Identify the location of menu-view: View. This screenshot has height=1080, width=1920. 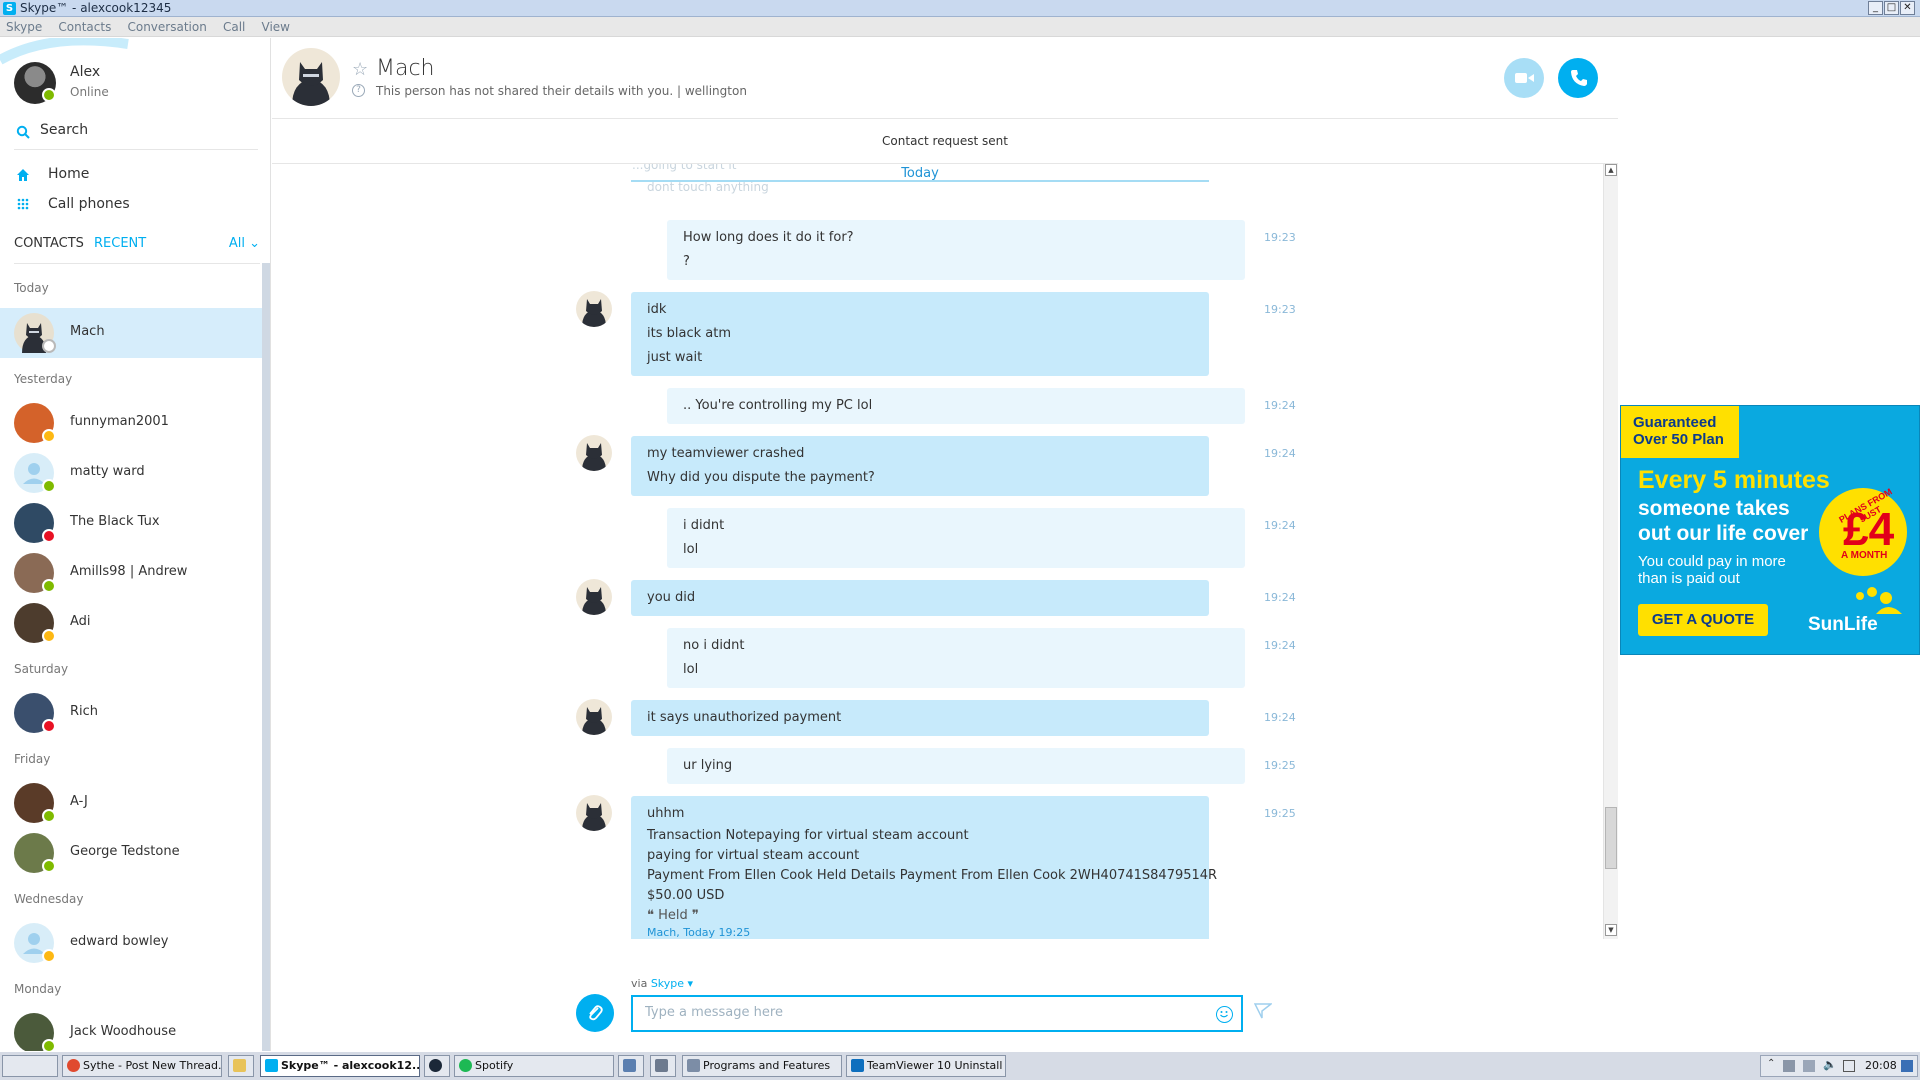
(276, 25).